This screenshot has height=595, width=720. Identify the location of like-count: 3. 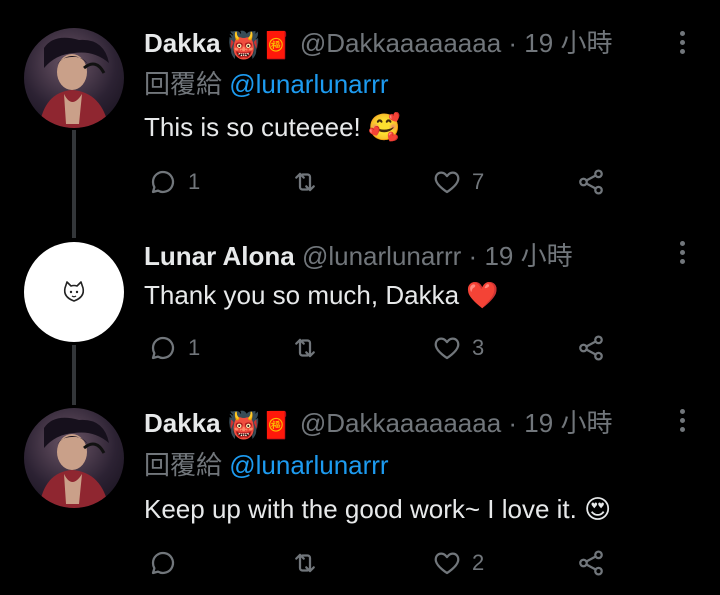
(478, 347).